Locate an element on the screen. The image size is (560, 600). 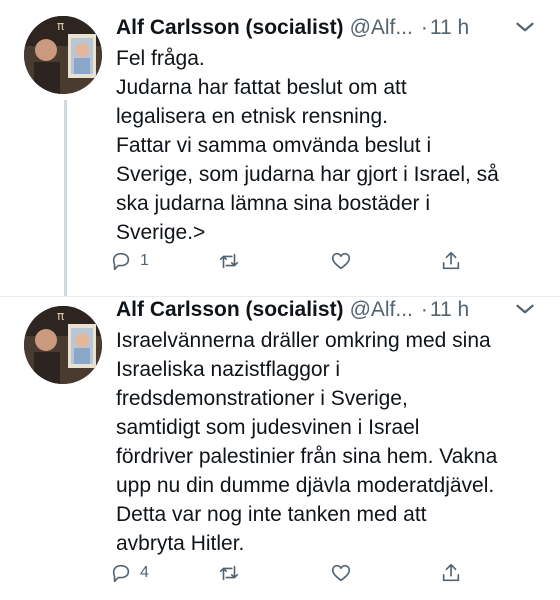
tweet-line: Sverige.> is located at coordinates (161, 232).